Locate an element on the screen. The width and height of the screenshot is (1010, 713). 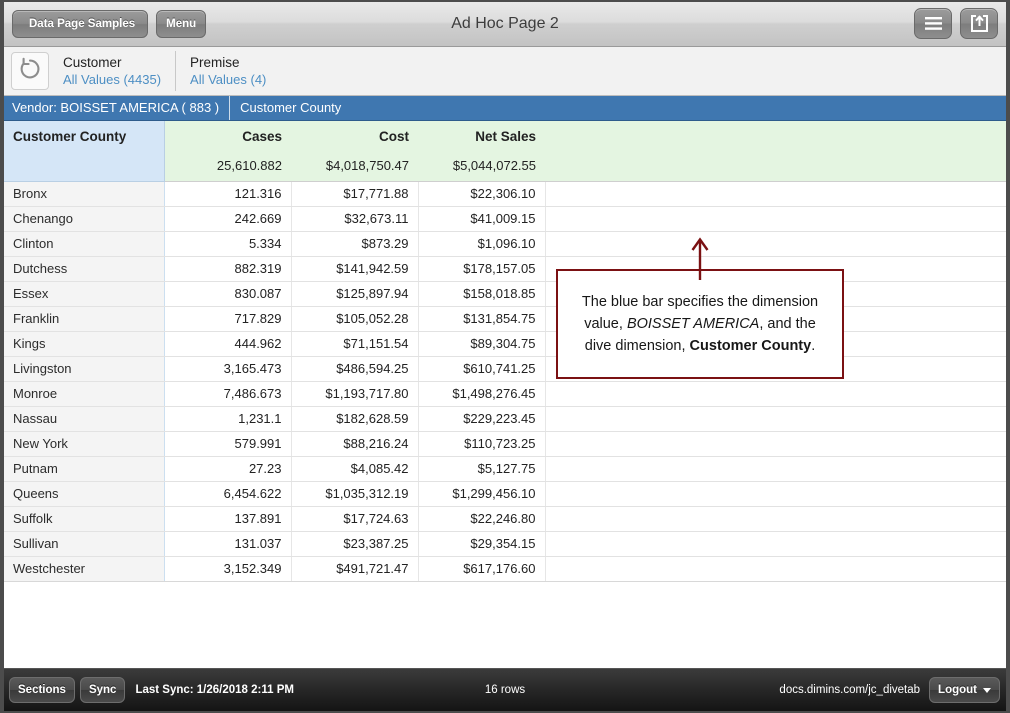
cell-net-sales: $22,306.10 is located at coordinates (482, 194).